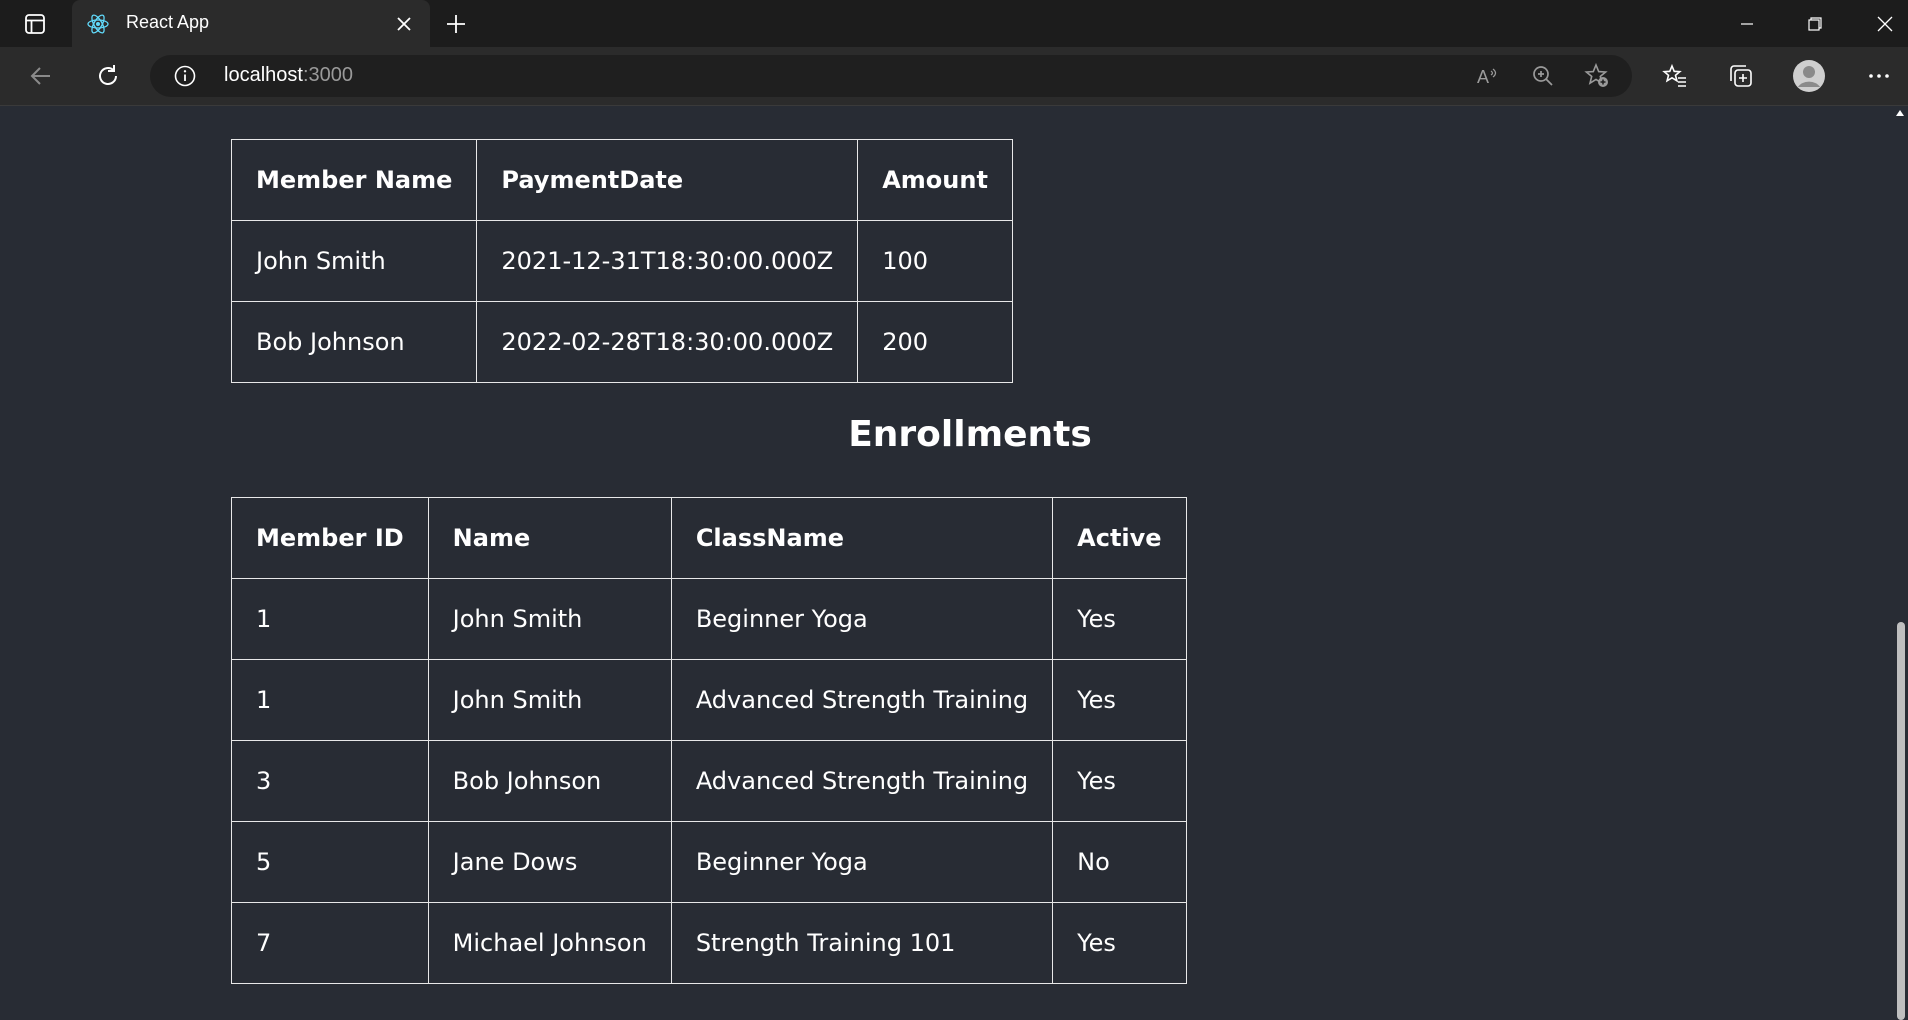 The width and height of the screenshot is (1908, 1020). I want to click on back-arrow-icon, so click(41, 76).